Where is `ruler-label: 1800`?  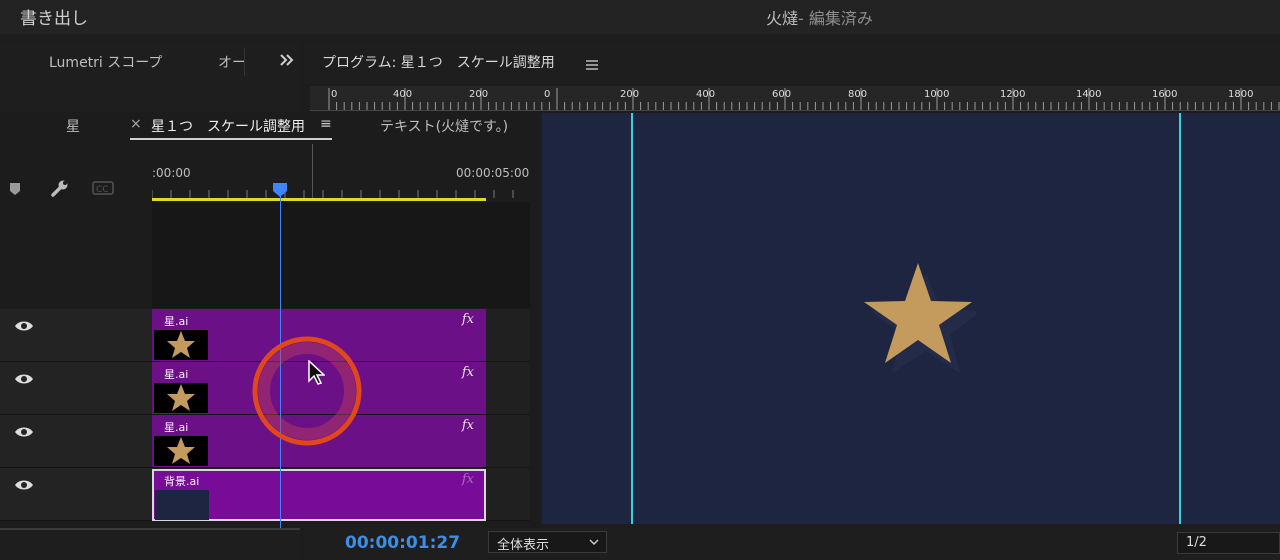 ruler-label: 1800 is located at coordinates (1241, 94).